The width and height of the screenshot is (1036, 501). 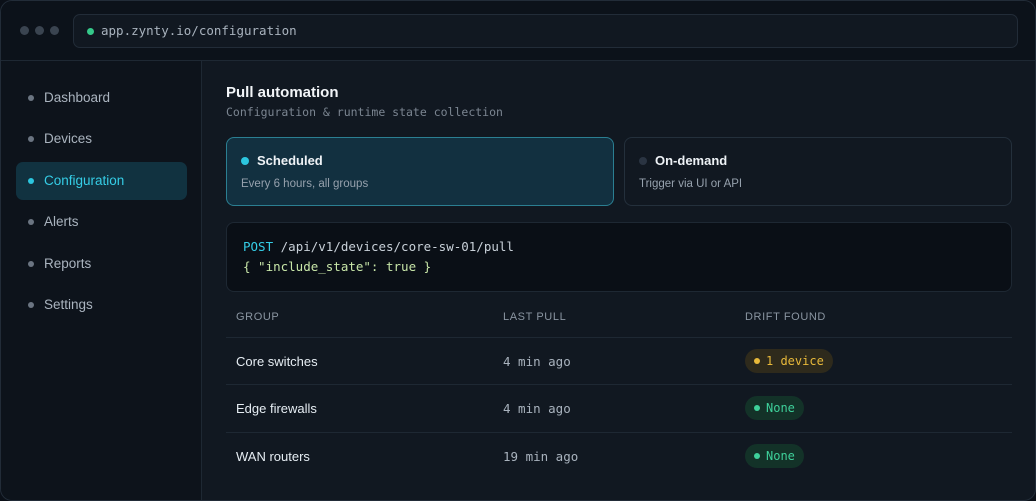 What do you see at coordinates (90, 31) in the screenshot?
I see `secure-indicator-icon` at bounding box center [90, 31].